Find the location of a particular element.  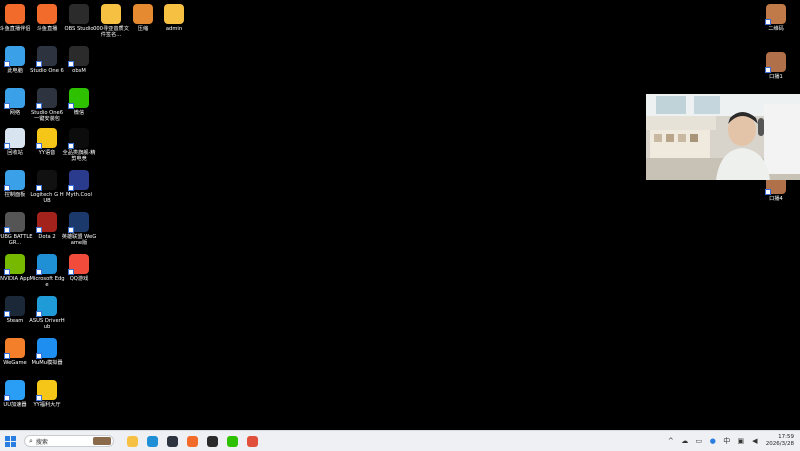

desktop-icon-esports-app: 全品类旗舰-精剪电竞 is located at coordinates (79, 145).